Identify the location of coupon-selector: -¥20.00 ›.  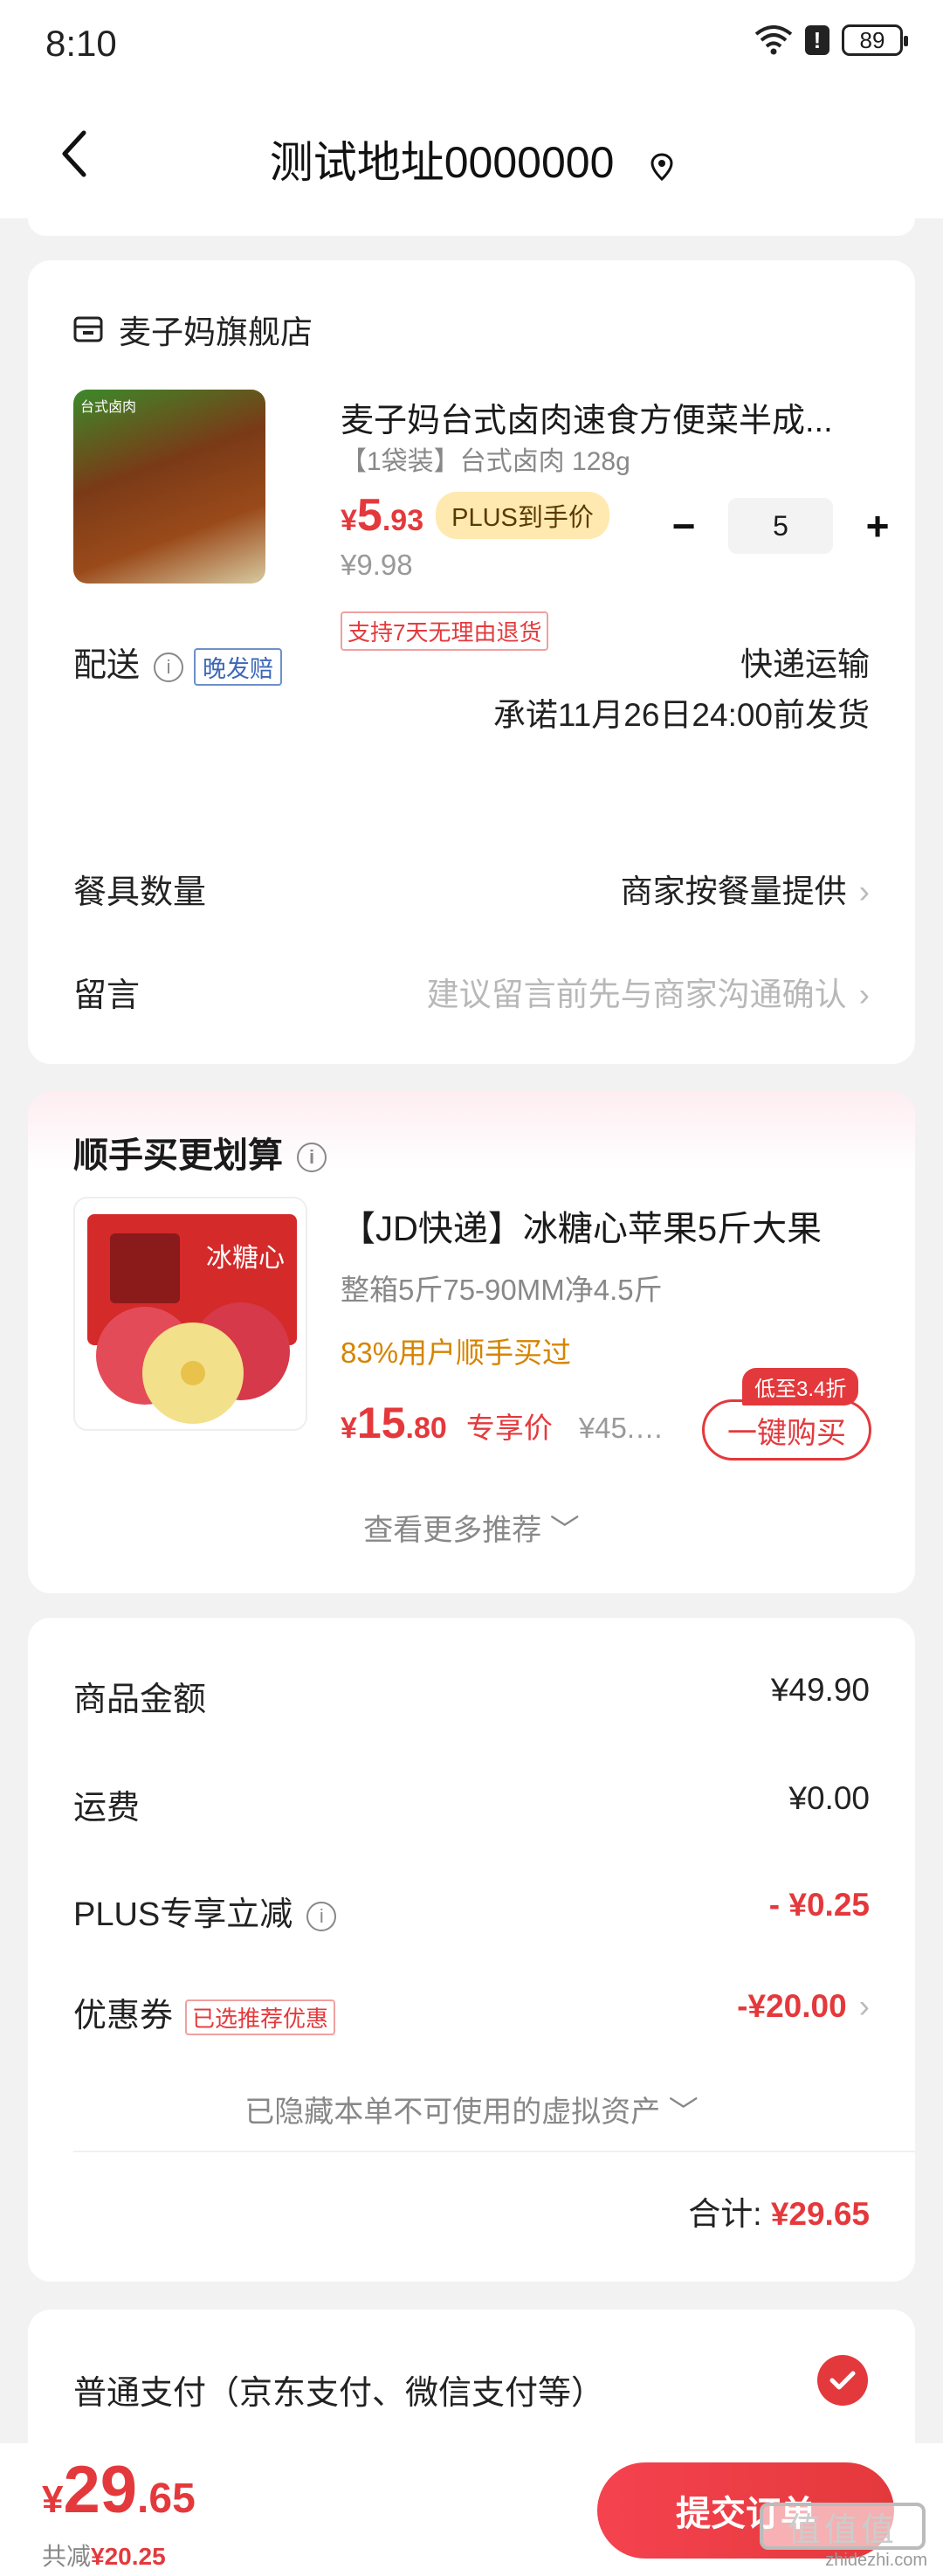
(803, 2007).